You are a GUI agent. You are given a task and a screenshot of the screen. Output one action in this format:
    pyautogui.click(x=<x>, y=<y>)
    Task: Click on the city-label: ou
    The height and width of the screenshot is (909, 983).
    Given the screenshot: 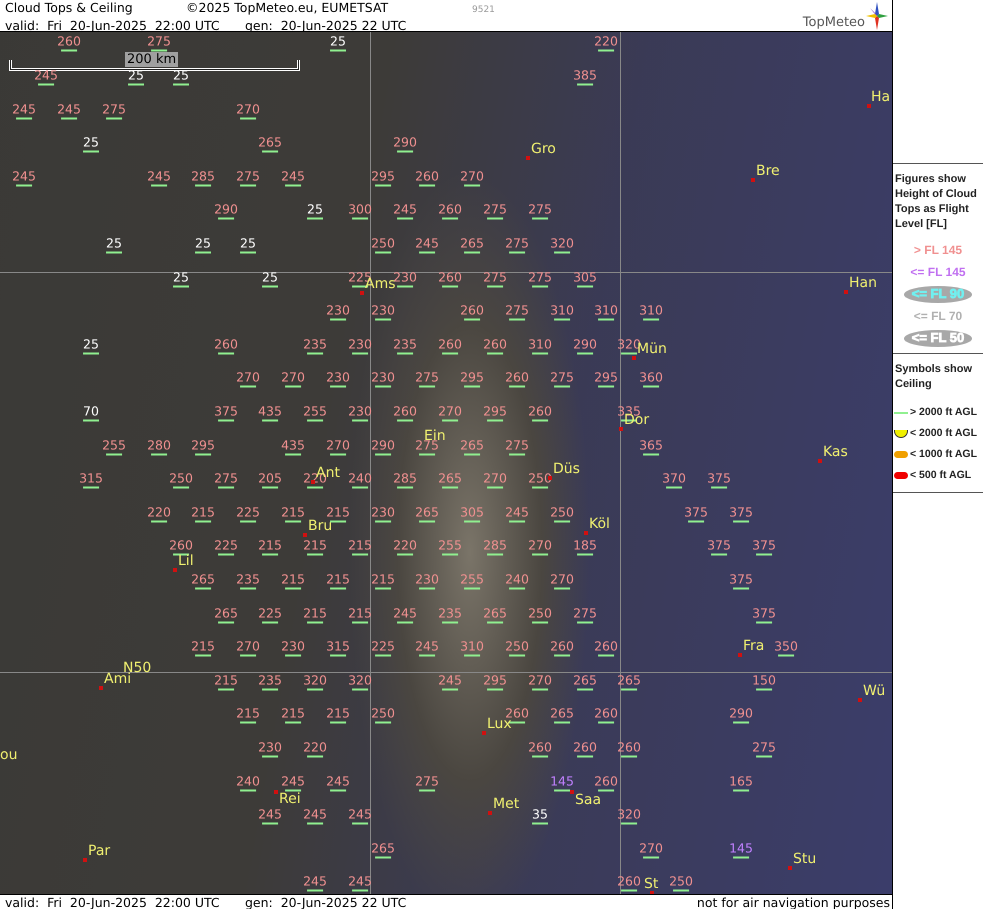 What is the action you would take?
    pyautogui.click(x=9, y=755)
    